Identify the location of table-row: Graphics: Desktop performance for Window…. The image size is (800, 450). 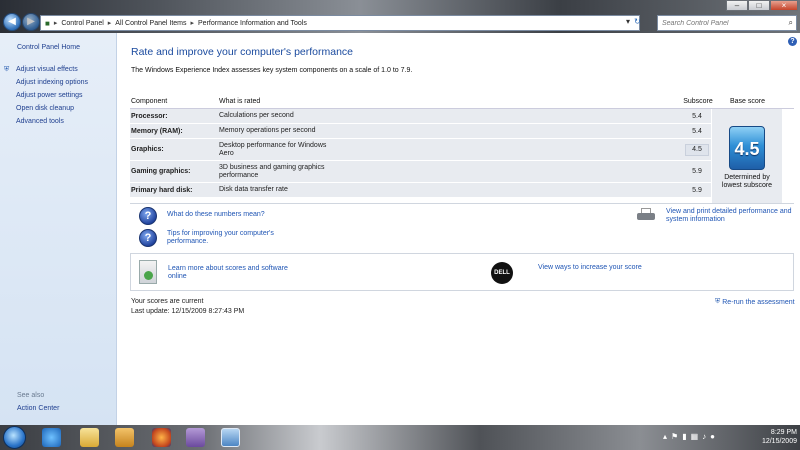
(462, 150).